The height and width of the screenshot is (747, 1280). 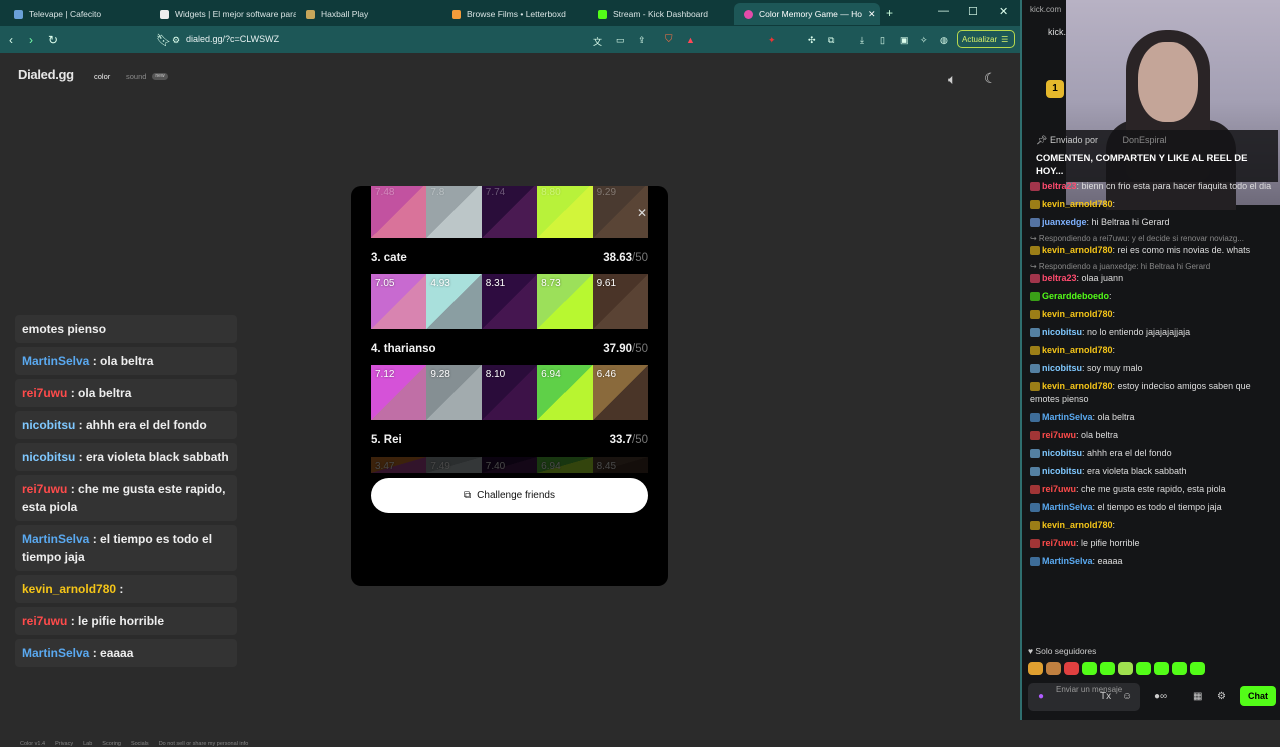 I want to click on swatch-score: 7.49, so click(x=440, y=466).